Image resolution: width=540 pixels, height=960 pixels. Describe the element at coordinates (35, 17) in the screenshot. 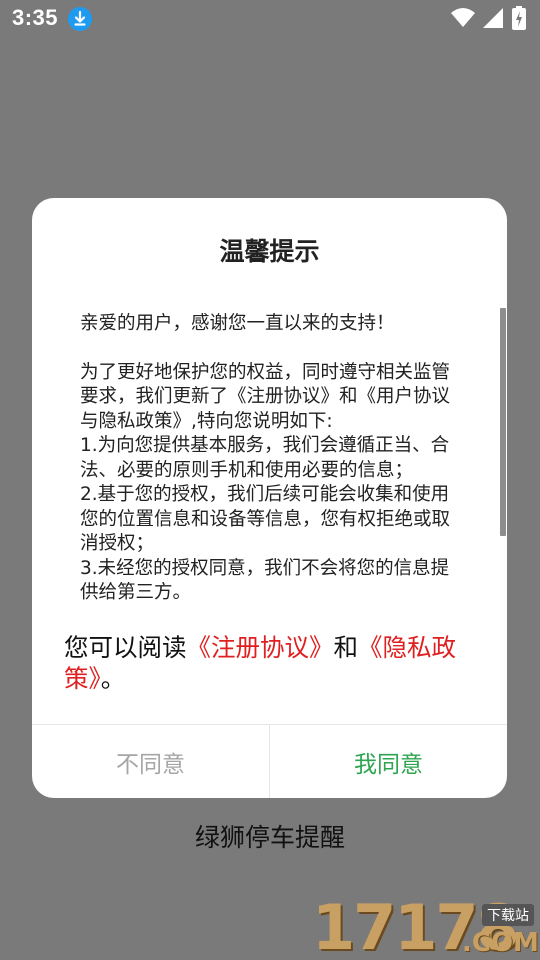

I see `status-time: 3:35` at that location.